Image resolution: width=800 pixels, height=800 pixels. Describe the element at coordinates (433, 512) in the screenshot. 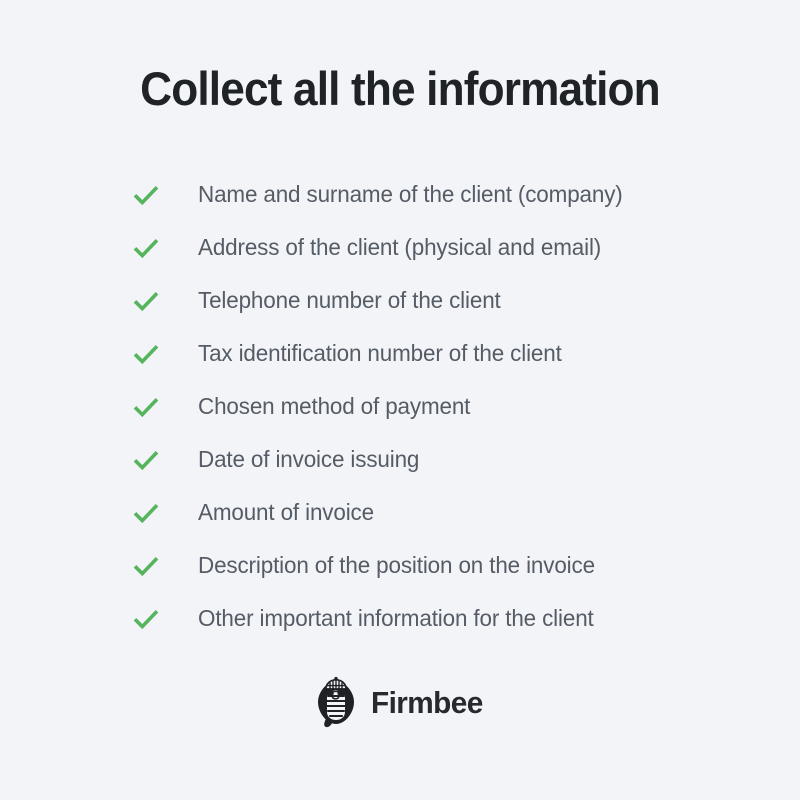

I see `list-item: Amount of invoice` at that location.